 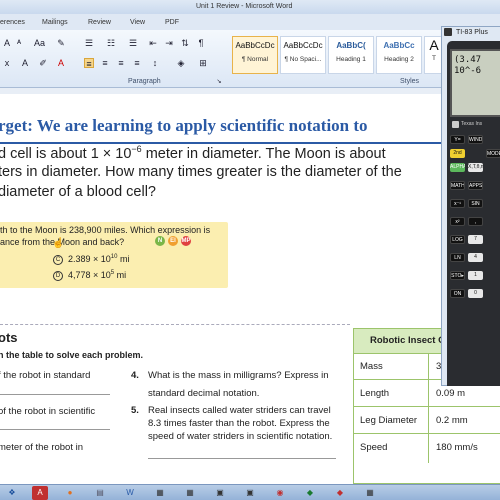 What do you see at coordinates (121, 63) in the screenshot?
I see `align-right-icon: ≡` at bounding box center [121, 63].